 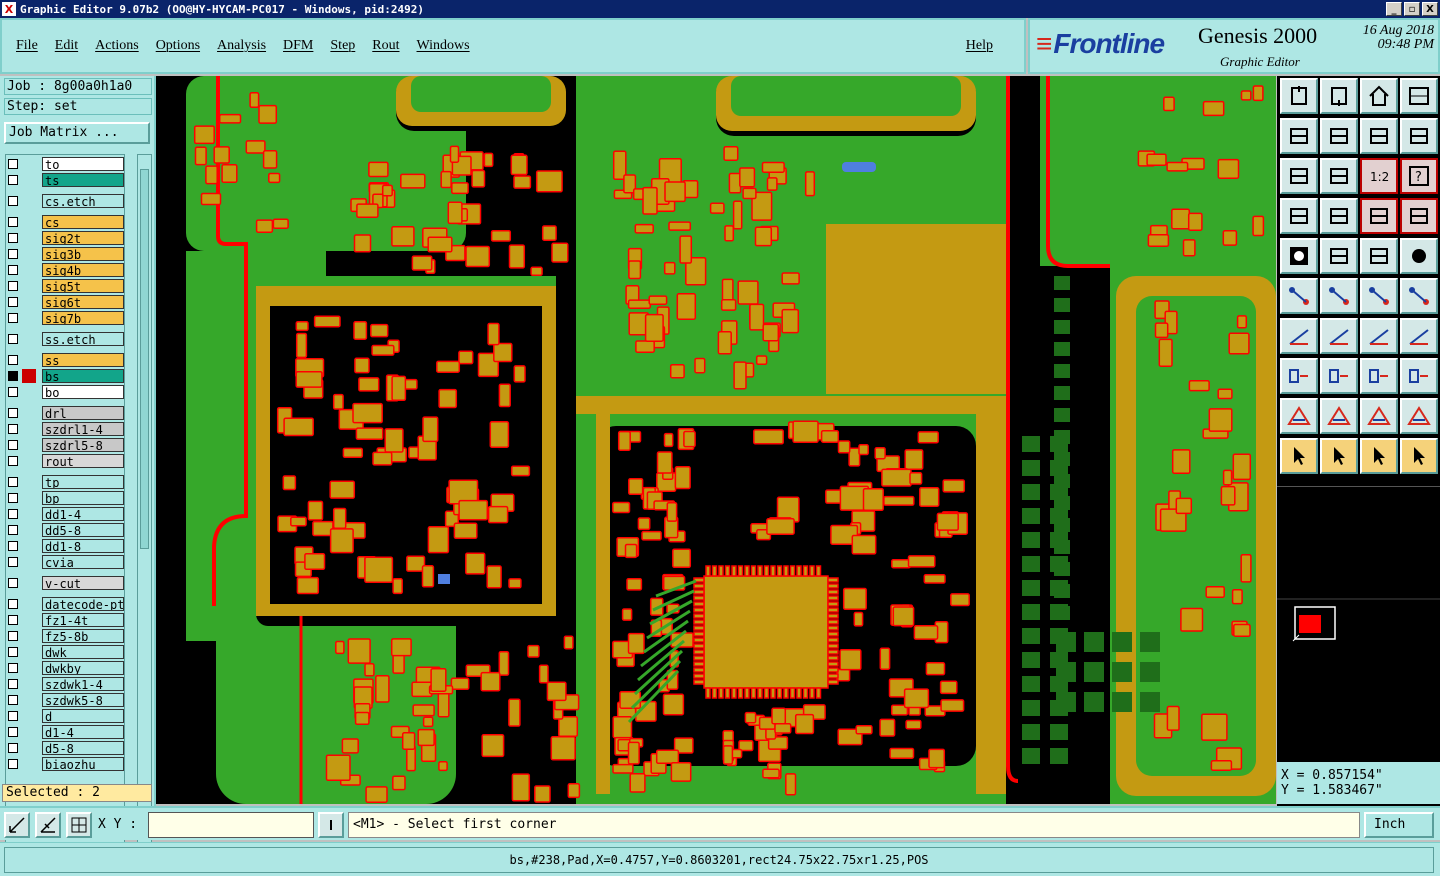 I want to click on layer-row-sig2t: sig2t, so click(x=66, y=238).